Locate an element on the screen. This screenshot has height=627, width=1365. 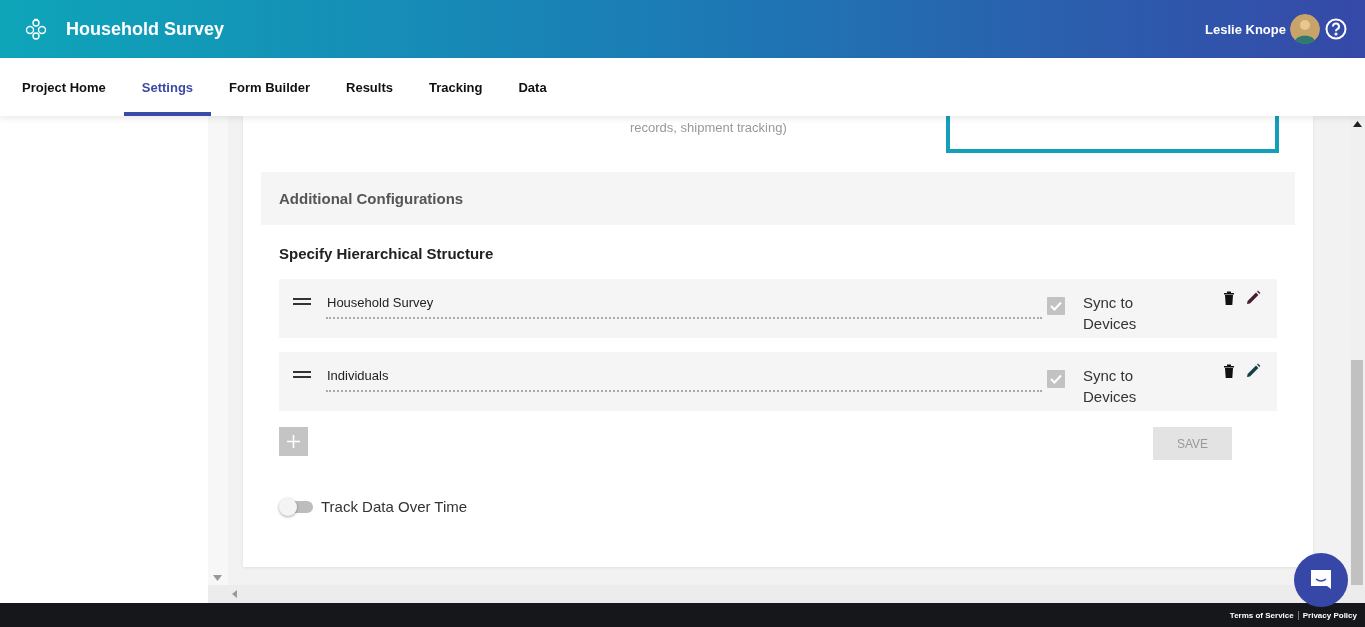
privacy-link: Privacy Policy is located at coordinates (1329, 615).